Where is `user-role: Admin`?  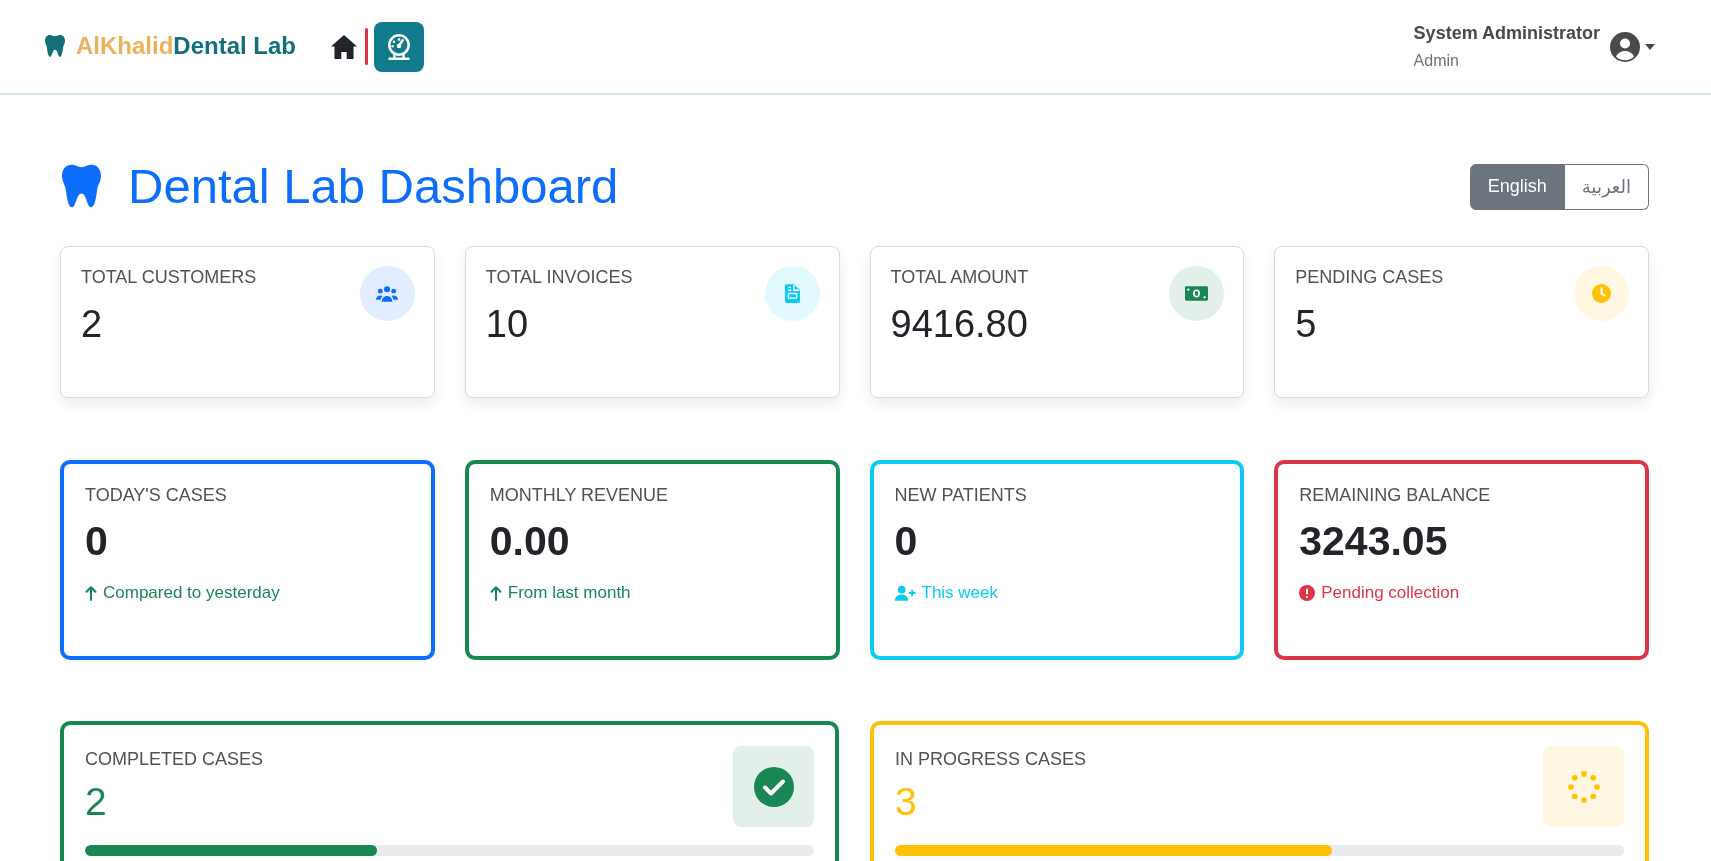
user-role: Admin is located at coordinates (1436, 60).